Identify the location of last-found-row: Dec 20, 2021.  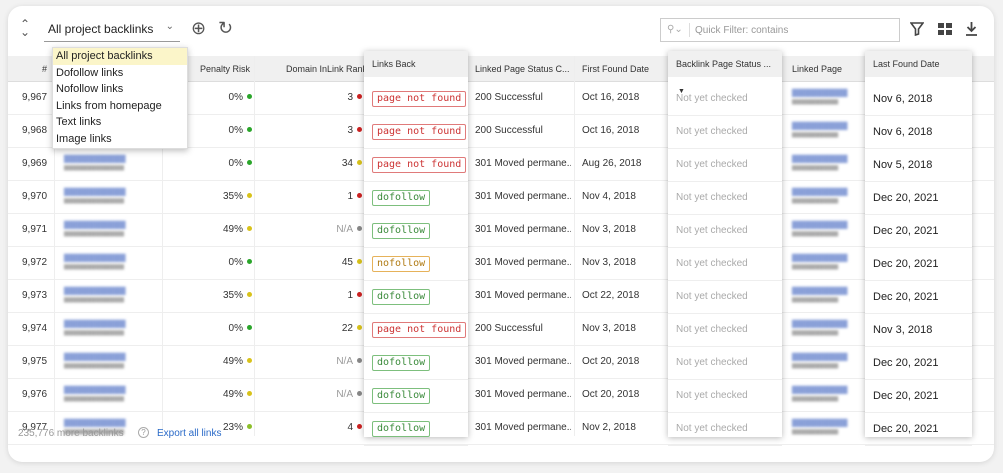
(918, 363).